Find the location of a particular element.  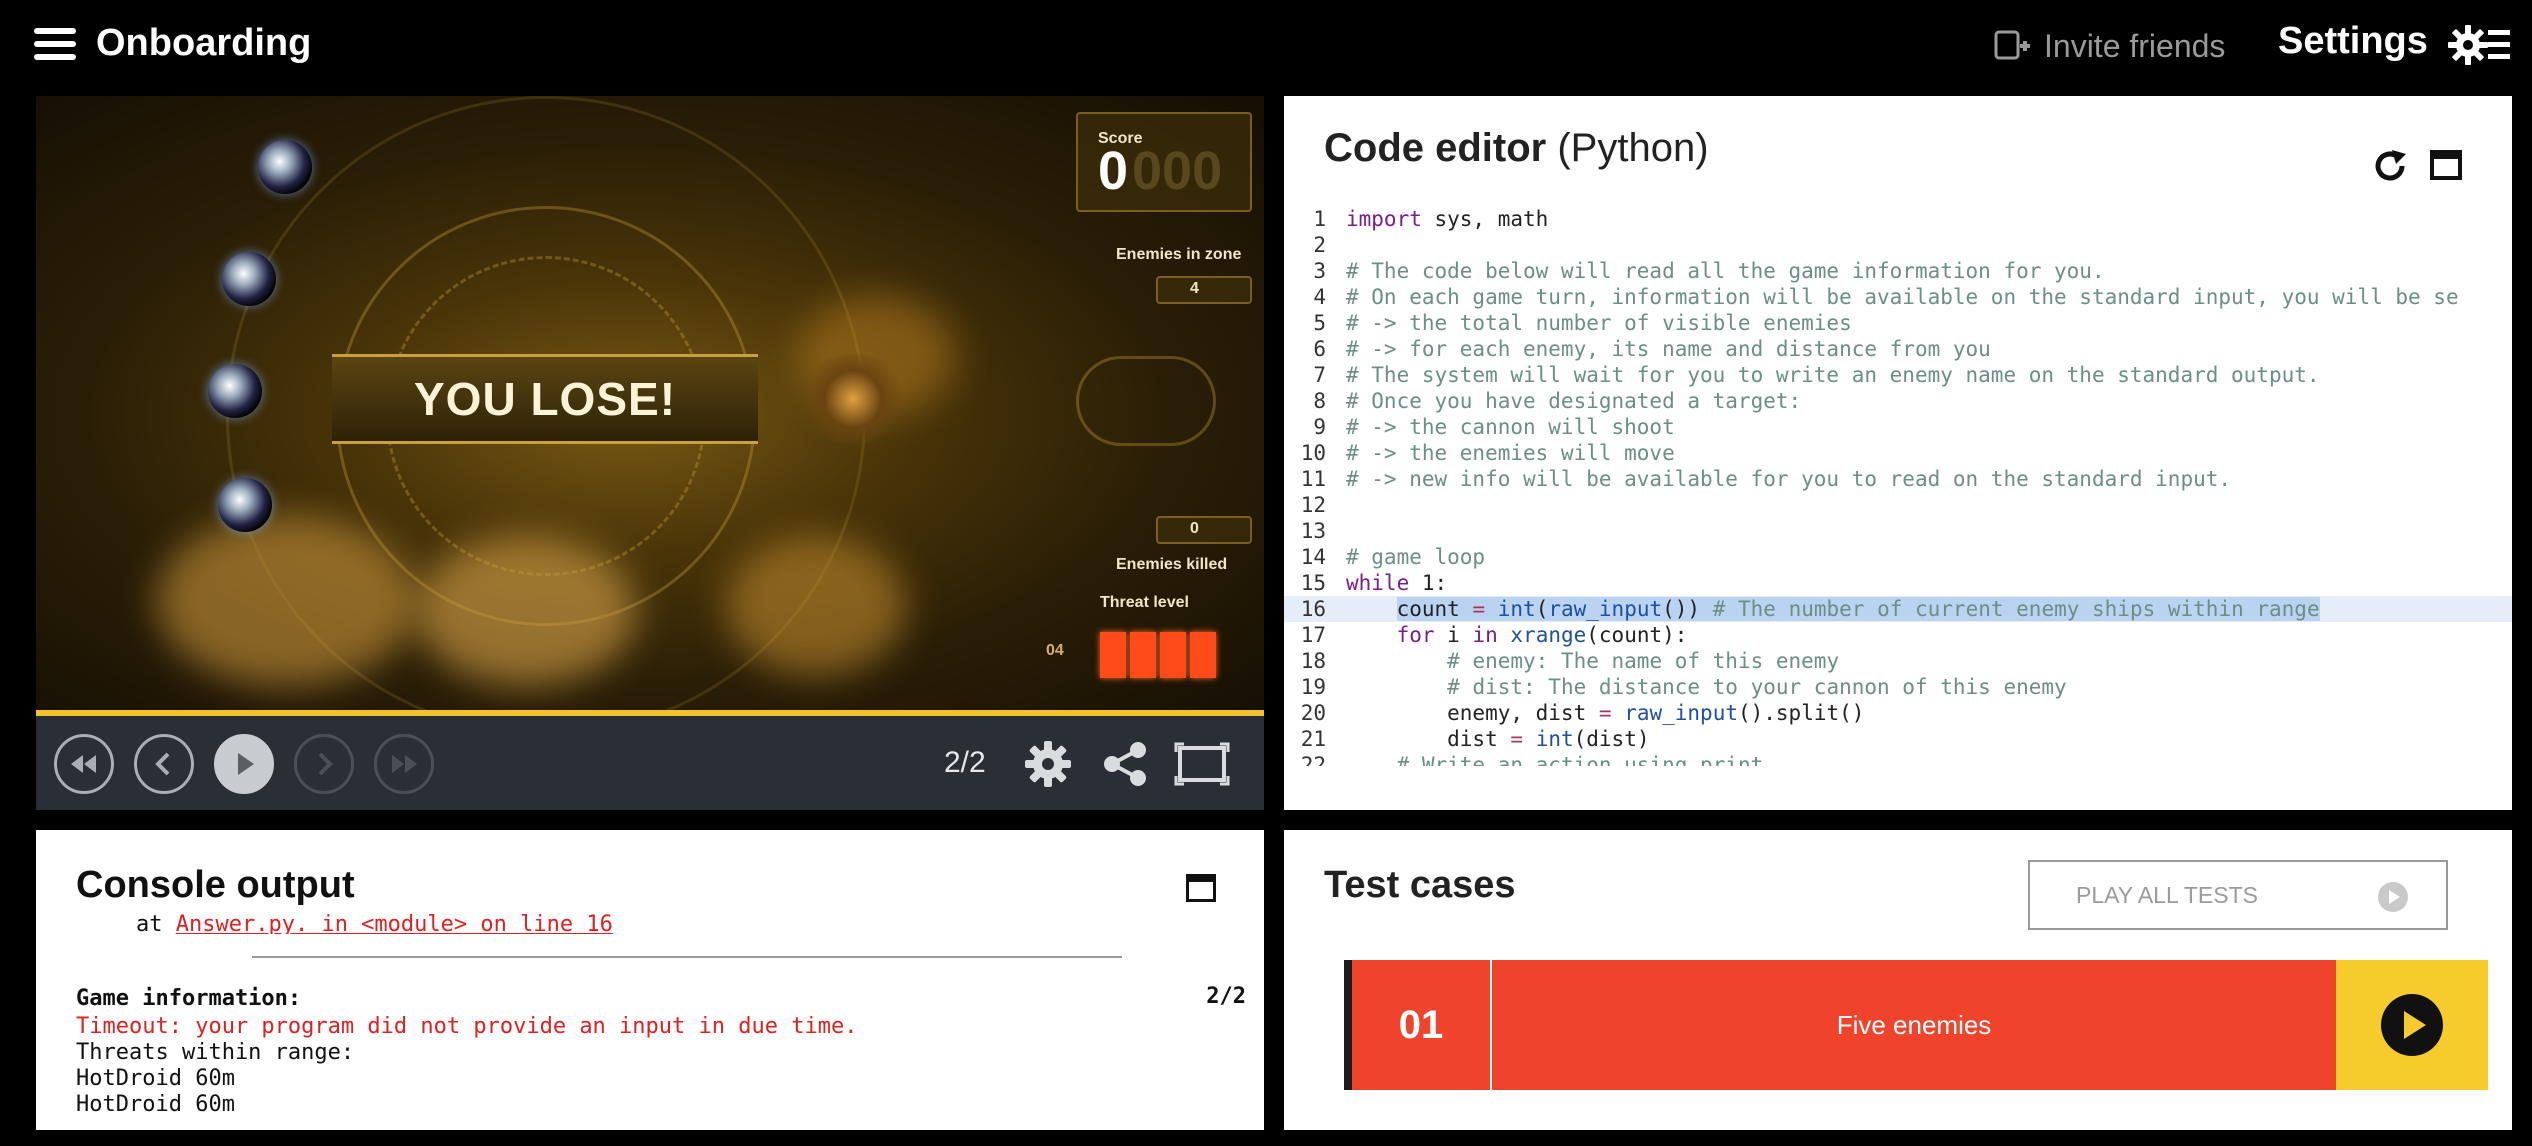

test-case-number: 01 is located at coordinates (1422, 1025).